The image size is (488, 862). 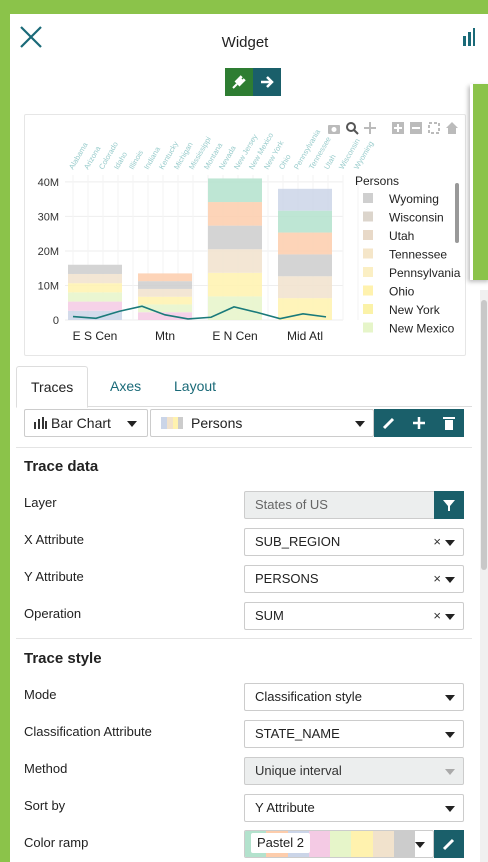 What do you see at coordinates (449, 423) in the screenshot?
I see `delete-trace-button` at bounding box center [449, 423].